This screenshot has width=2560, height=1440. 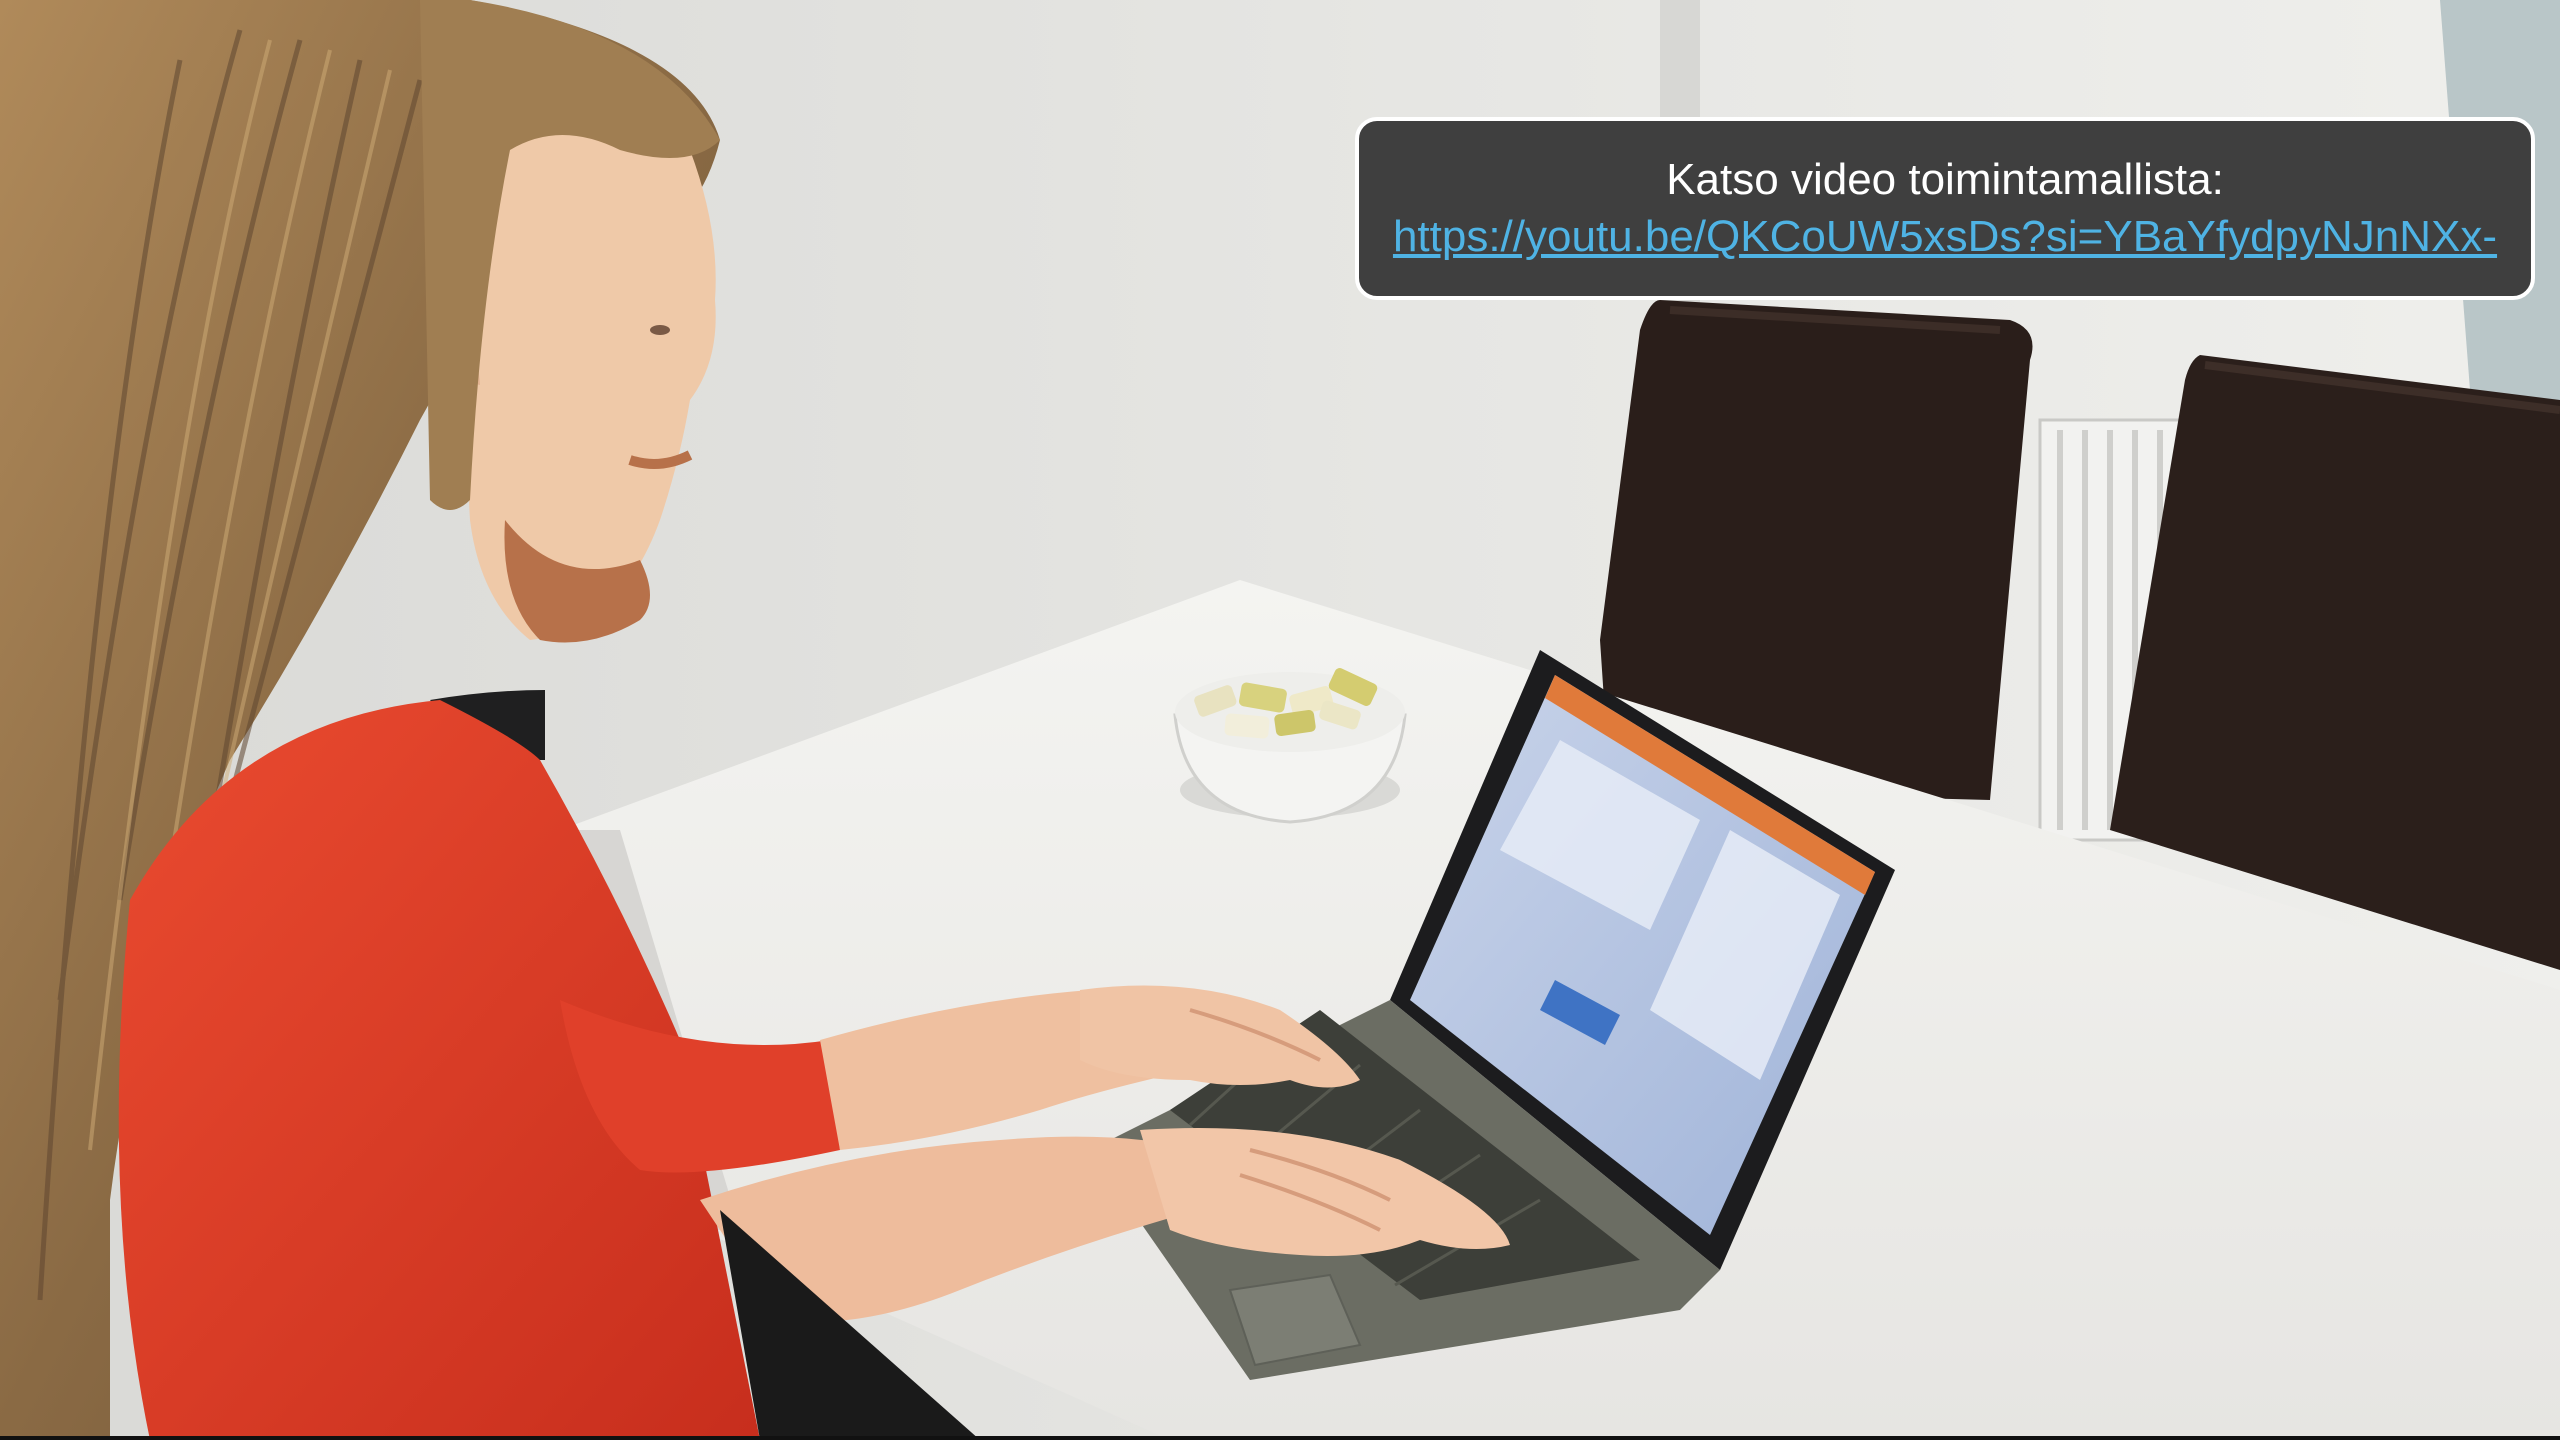 What do you see at coordinates (1280, 1438) in the screenshot?
I see `bottom-strip` at bounding box center [1280, 1438].